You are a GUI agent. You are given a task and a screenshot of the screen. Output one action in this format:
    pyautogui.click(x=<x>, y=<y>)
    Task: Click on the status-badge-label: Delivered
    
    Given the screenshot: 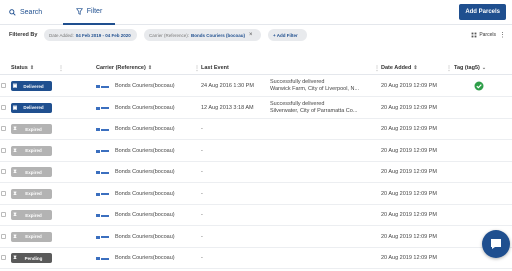 What is the action you would take?
    pyautogui.click(x=33, y=107)
    